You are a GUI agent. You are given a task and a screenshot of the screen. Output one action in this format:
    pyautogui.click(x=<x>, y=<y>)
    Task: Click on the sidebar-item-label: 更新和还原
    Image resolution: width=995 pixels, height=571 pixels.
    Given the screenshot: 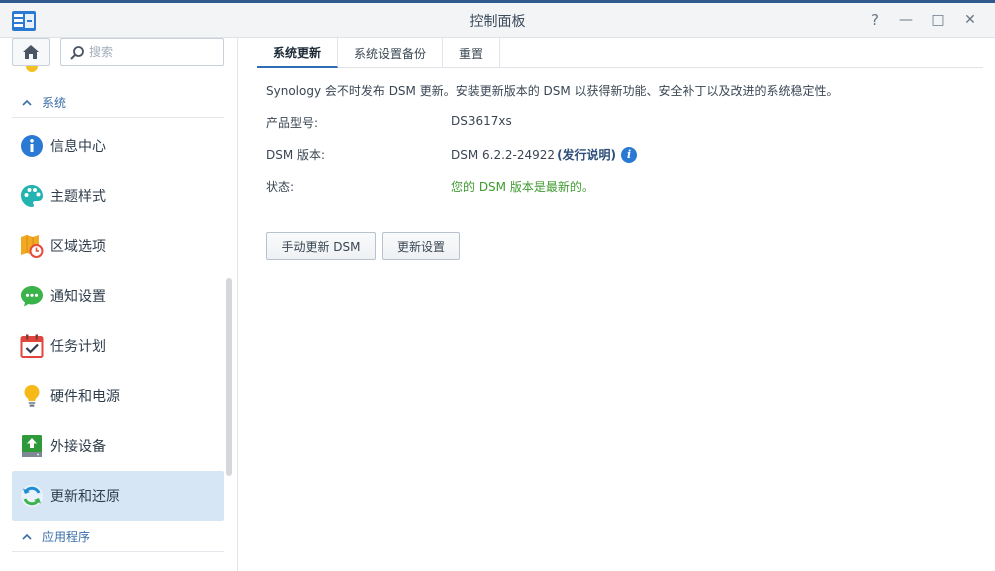 What is the action you would take?
    pyautogui.click(x=85, y=497)
    